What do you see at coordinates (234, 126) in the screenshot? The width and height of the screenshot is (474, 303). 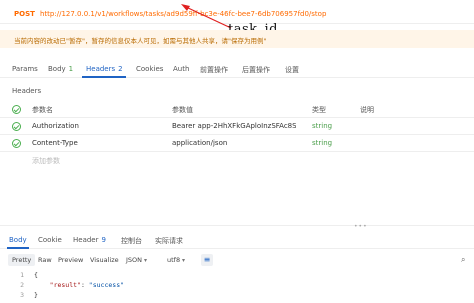 I see `header-value-input: Bearer app-2HhXFkGAploInzSFAc8S9Z` at bounding box center [234, 126].